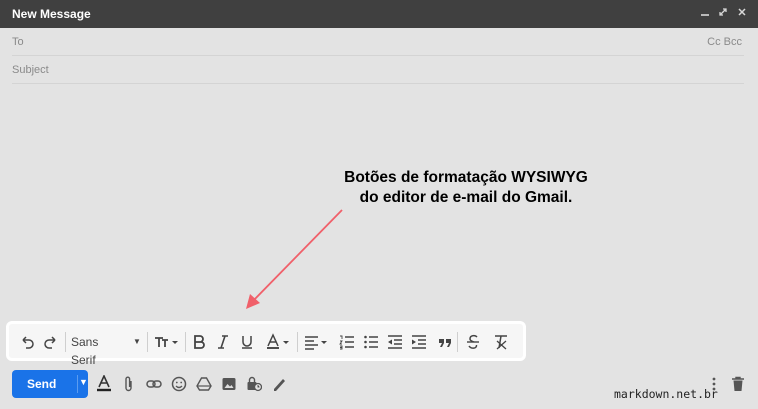 The image size is (758, 409). I want to click on strikethrough-icon, so click(473, 342).